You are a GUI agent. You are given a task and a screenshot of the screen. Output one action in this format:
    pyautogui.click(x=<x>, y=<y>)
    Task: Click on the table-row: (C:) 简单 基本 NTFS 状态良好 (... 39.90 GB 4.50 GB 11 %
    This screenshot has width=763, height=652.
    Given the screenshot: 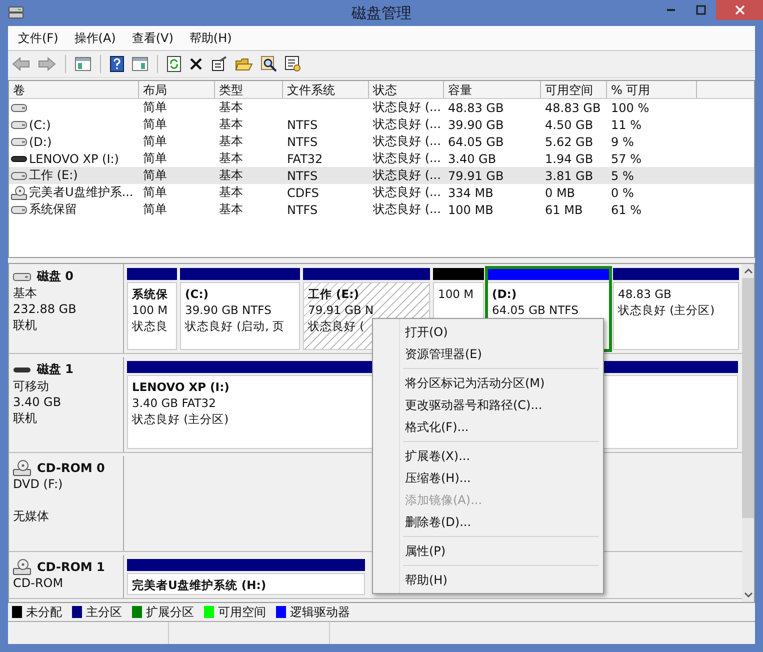 What is the action you would take?
    pyautogui.click(x=381, y=124)
    